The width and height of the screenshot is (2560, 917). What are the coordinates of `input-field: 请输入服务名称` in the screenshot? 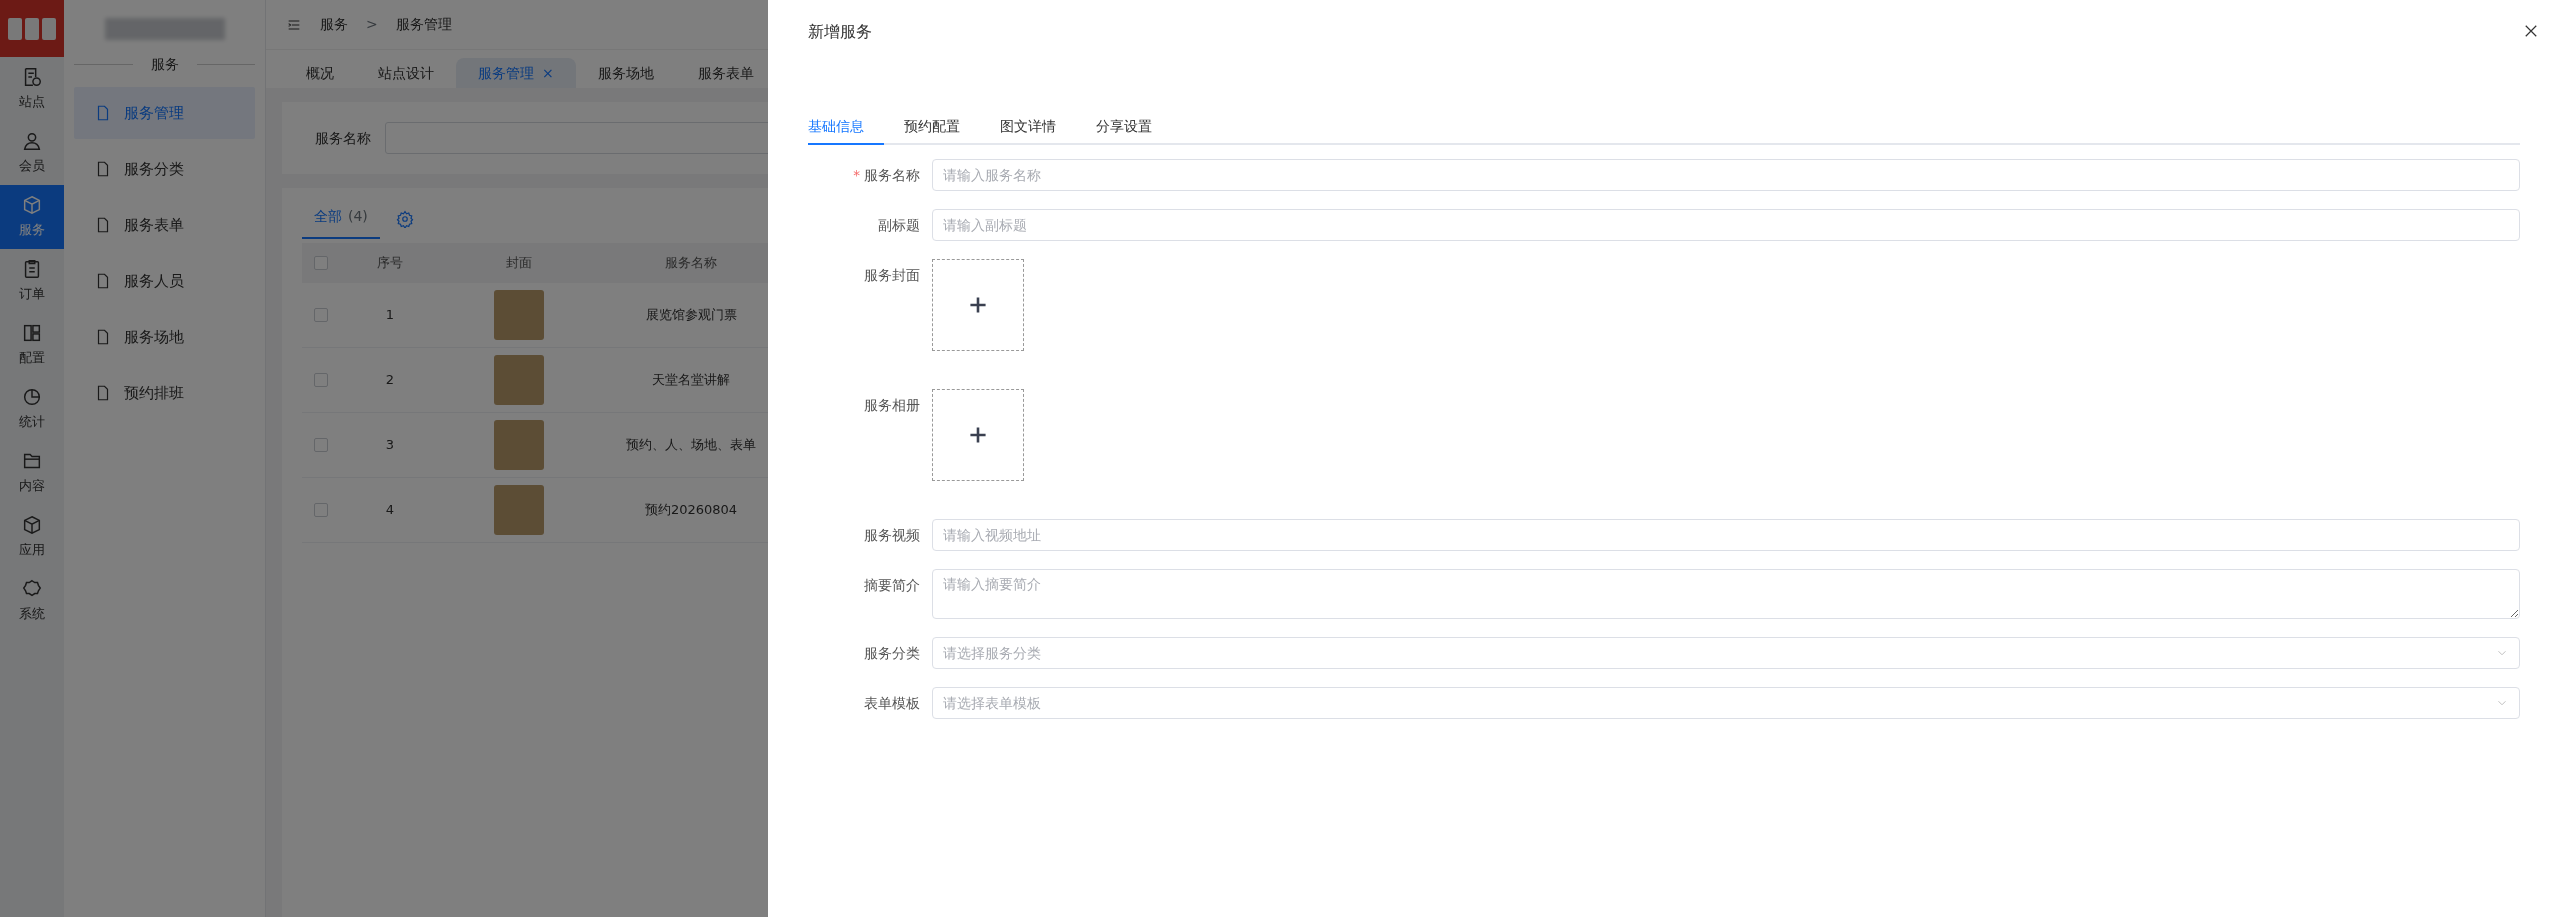 It's located at (1726, 175).